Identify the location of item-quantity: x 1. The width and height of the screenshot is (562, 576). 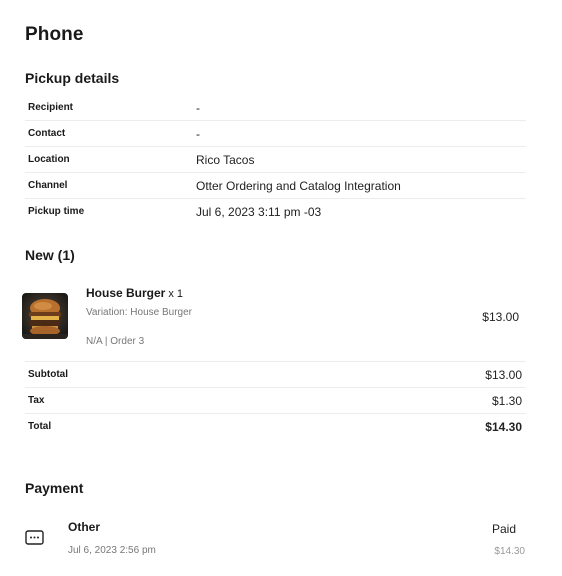
(176, 294).